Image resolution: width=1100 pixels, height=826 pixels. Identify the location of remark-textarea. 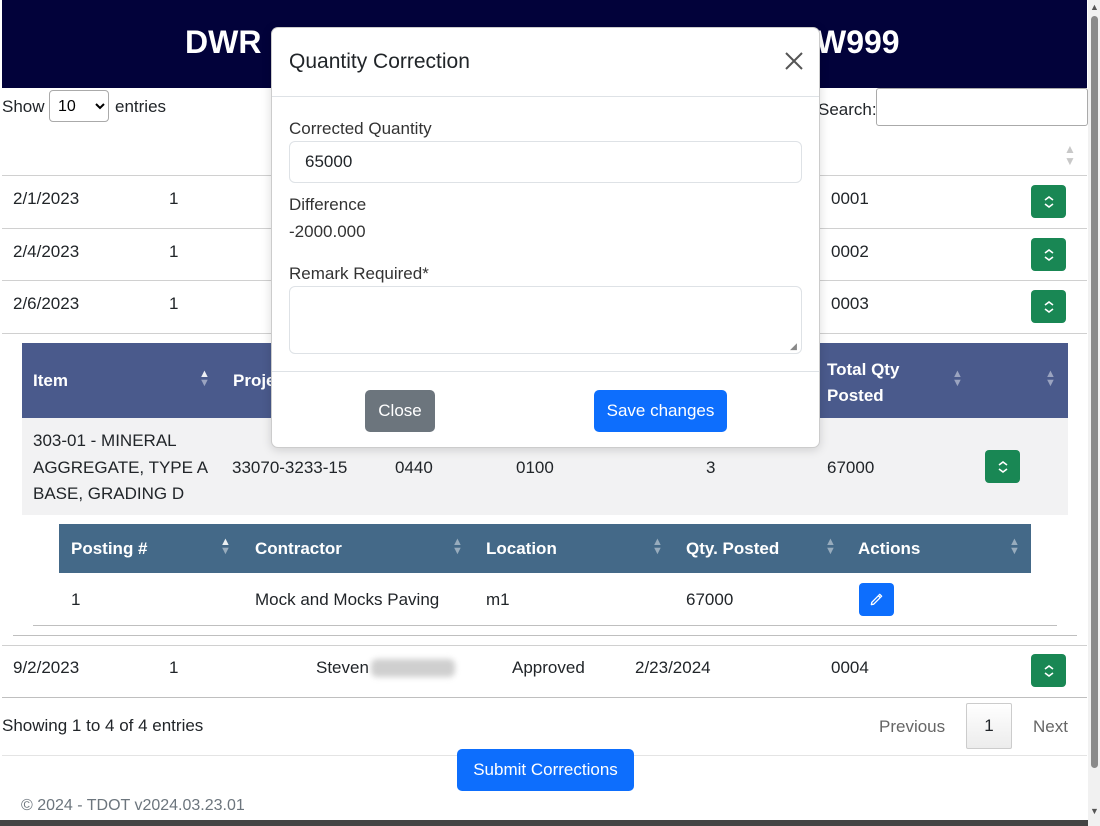
(545, 320).